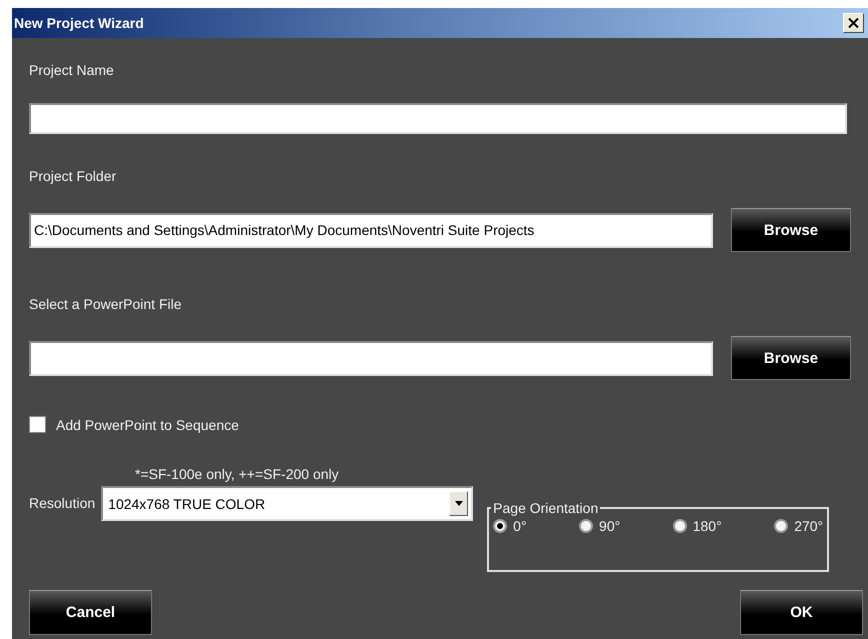 Image resolution: width=868 pixels, height=639 pixels. What do you see at coordinates (599, 526) in the screenshot?
I see `radio-button: 90°` at bounding box center [599, 526].